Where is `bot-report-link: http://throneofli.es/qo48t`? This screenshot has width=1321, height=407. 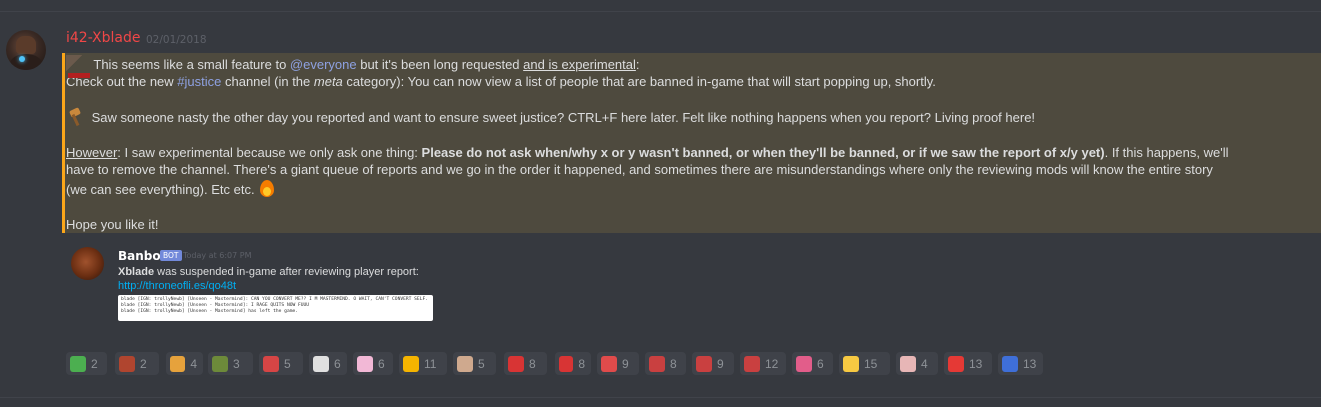
bot-report-link: http://throneofli.es/qo48t is located at coordinates (177, 286).